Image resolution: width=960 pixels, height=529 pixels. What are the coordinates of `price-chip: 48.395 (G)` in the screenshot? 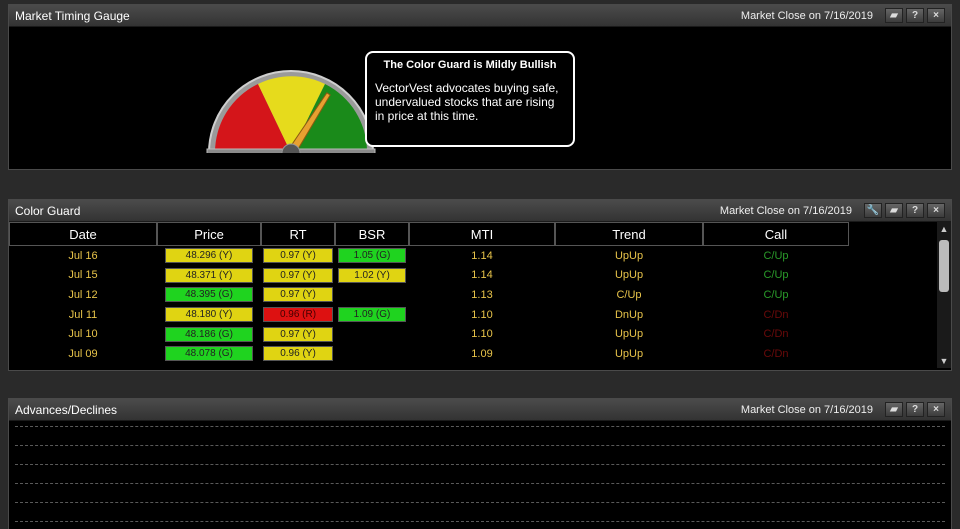 It's located at (209, 295).